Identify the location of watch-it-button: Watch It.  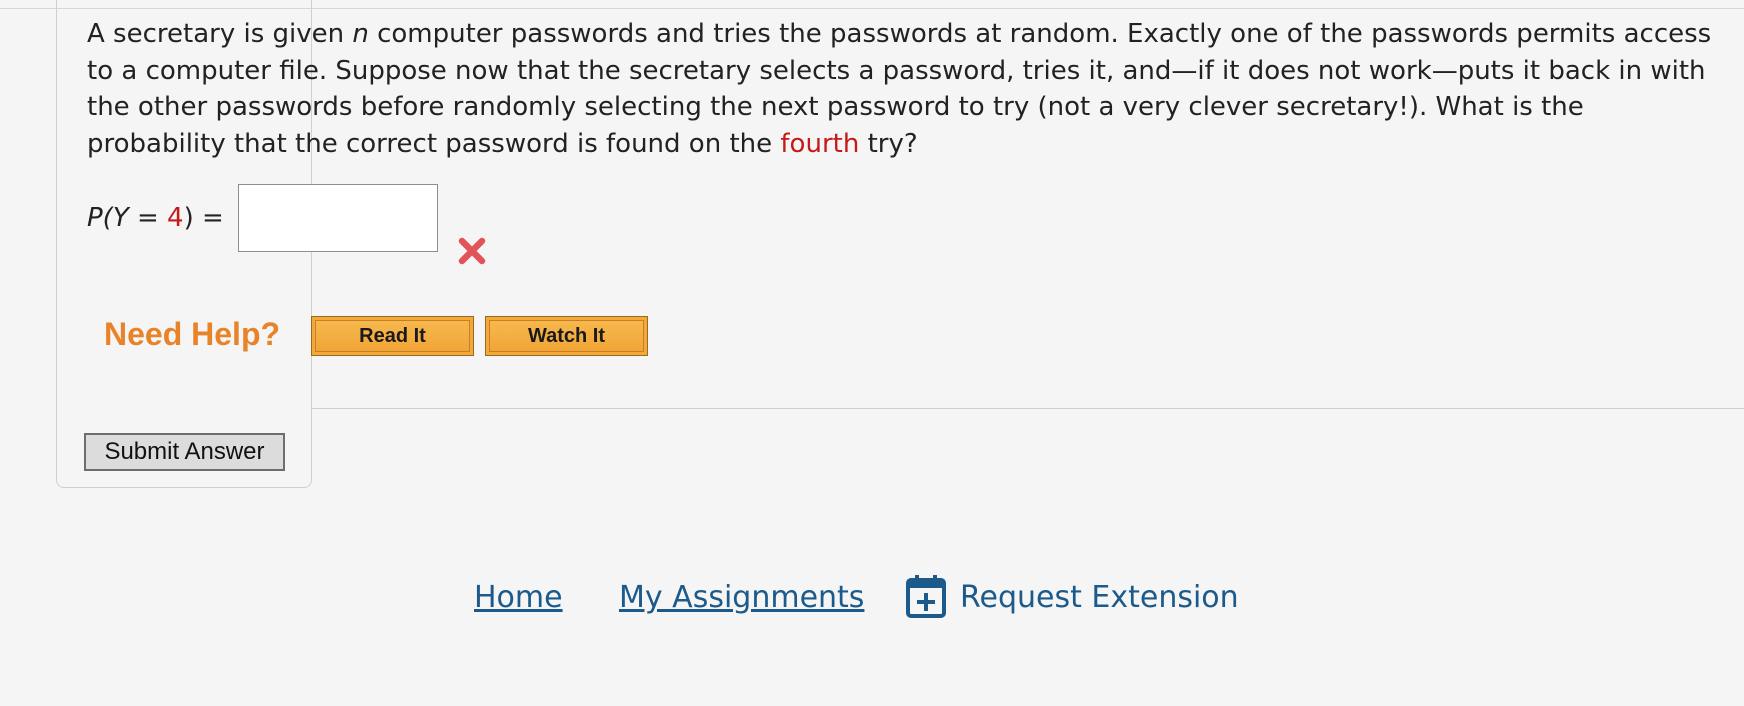
(566, 336).